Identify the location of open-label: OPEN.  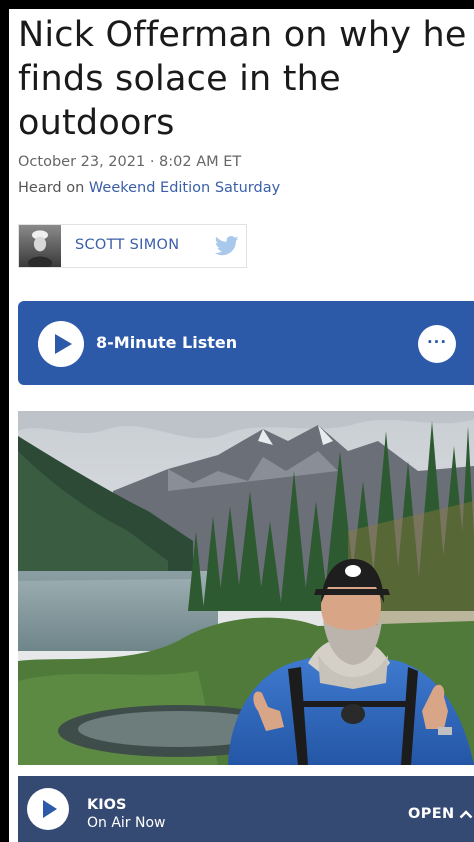
(431, 814).